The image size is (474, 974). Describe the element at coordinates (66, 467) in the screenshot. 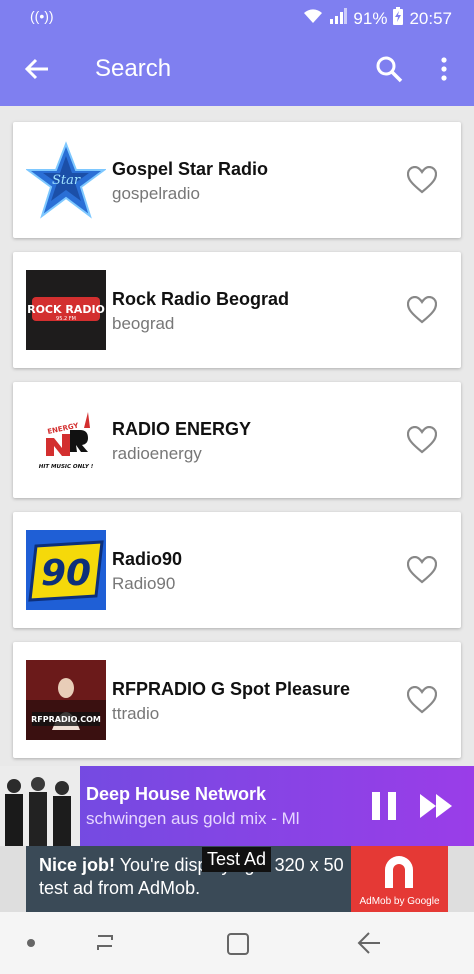

I see `energy-tagline: HIT MUSIC ONLY !` at that location.